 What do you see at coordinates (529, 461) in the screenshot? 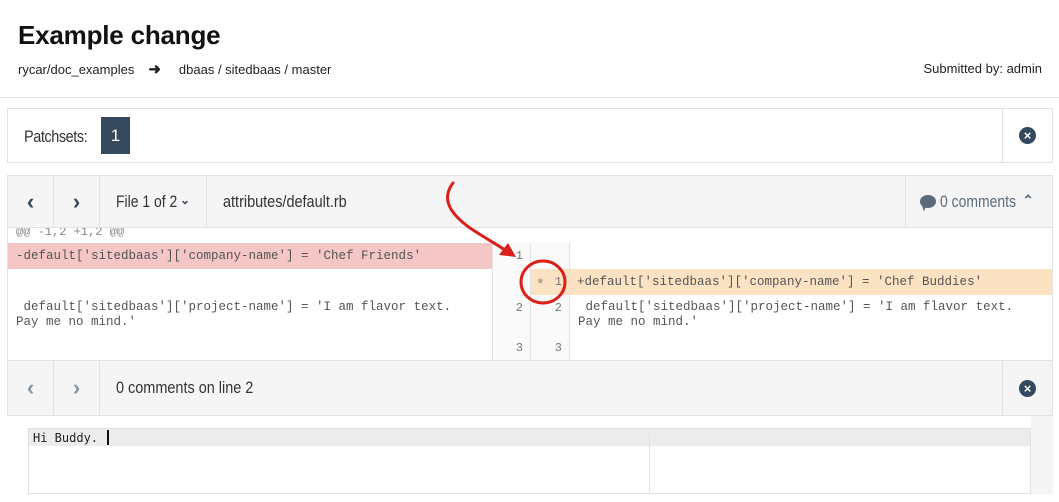
I see `comment-editor: Hi Buddy.` at bounding box center [529, 461].